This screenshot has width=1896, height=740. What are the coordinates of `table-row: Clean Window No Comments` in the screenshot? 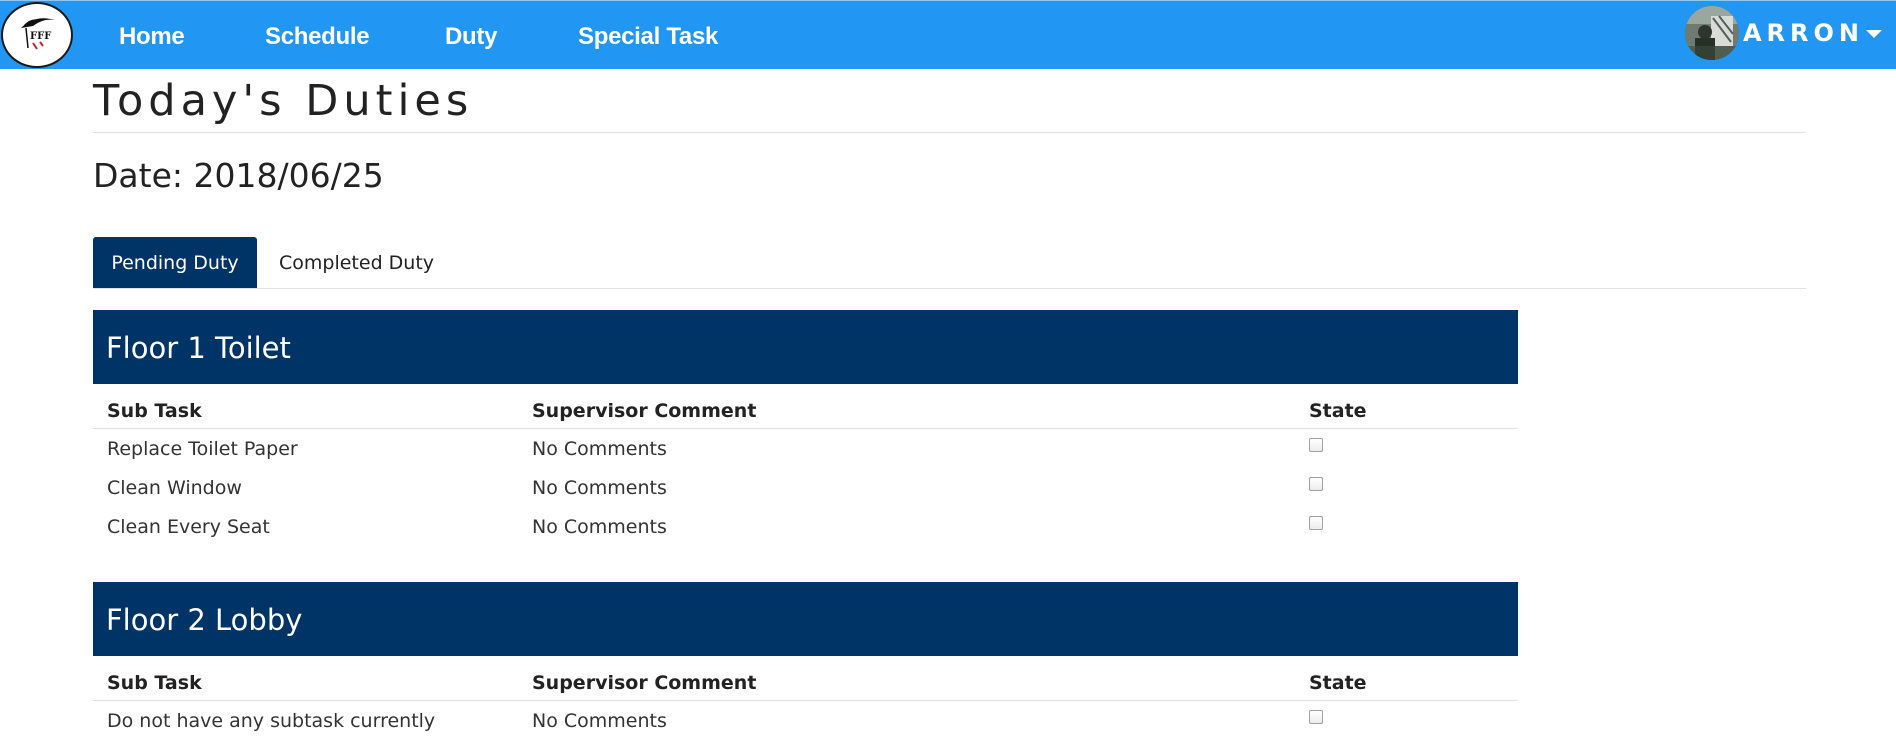 It's located at (805, 487).